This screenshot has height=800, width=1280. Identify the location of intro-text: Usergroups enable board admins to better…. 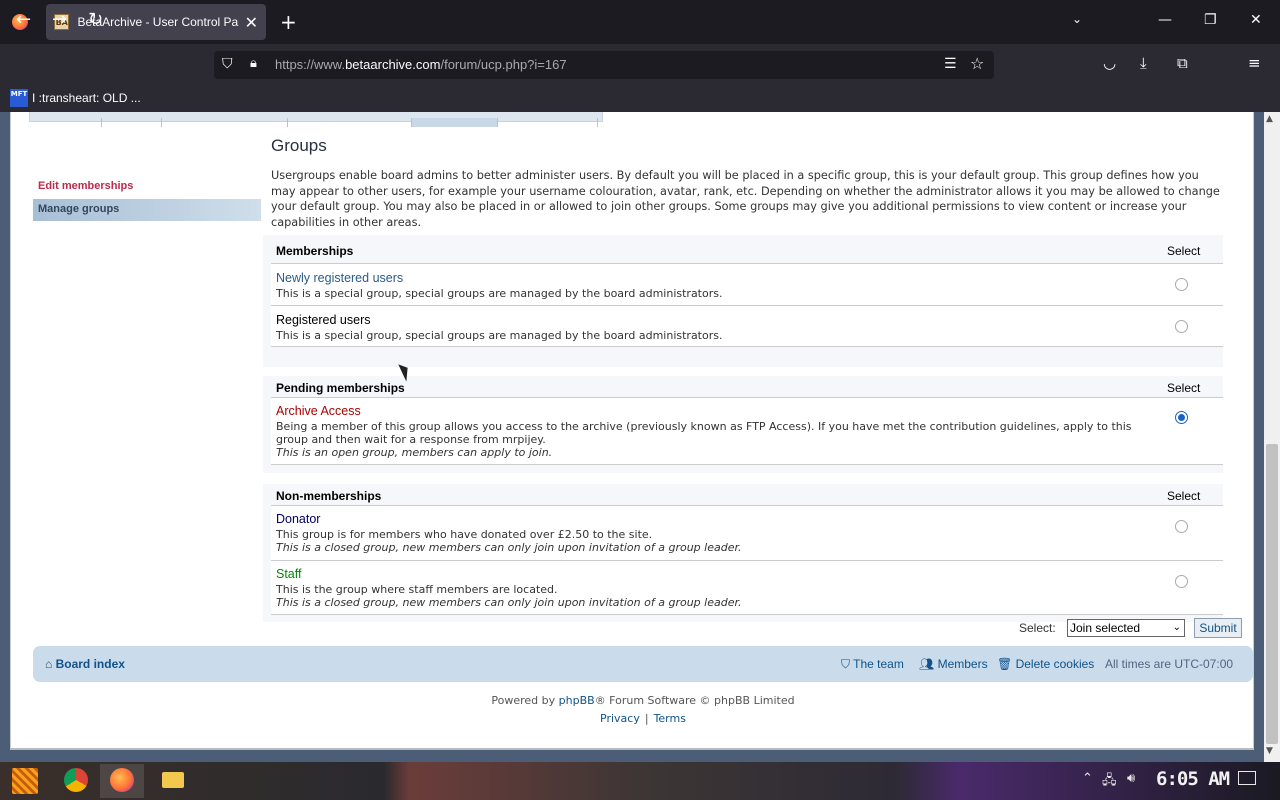
(745, 199).